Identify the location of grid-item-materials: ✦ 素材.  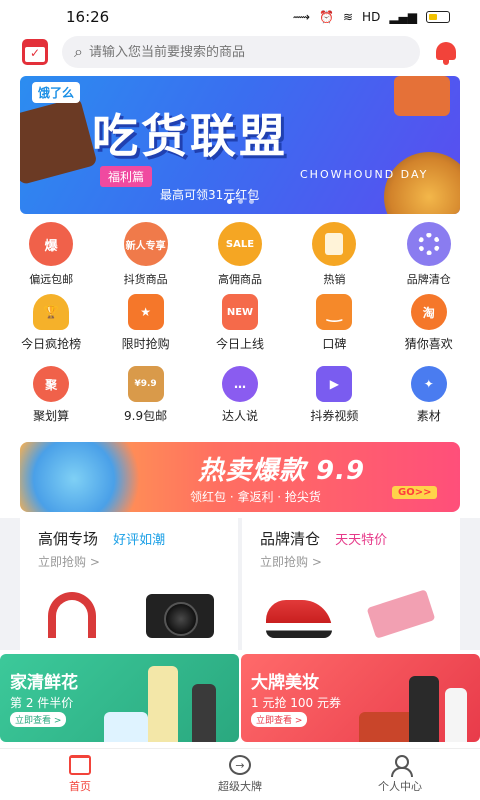
(429, 402).